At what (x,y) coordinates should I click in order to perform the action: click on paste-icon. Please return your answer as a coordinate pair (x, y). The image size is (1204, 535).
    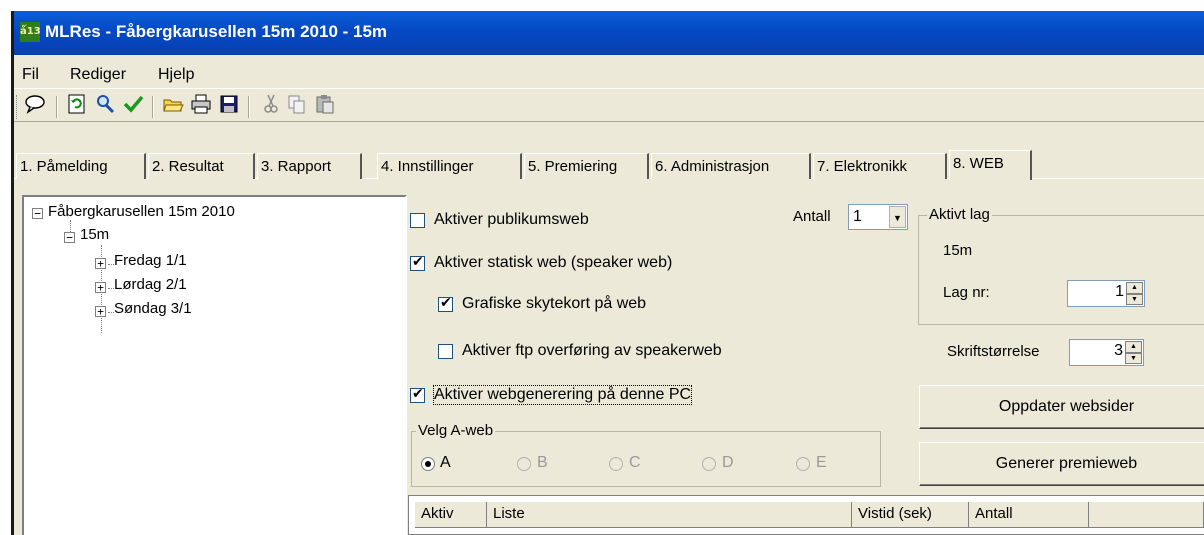
    Looking at the image, I should click on (325, 106).